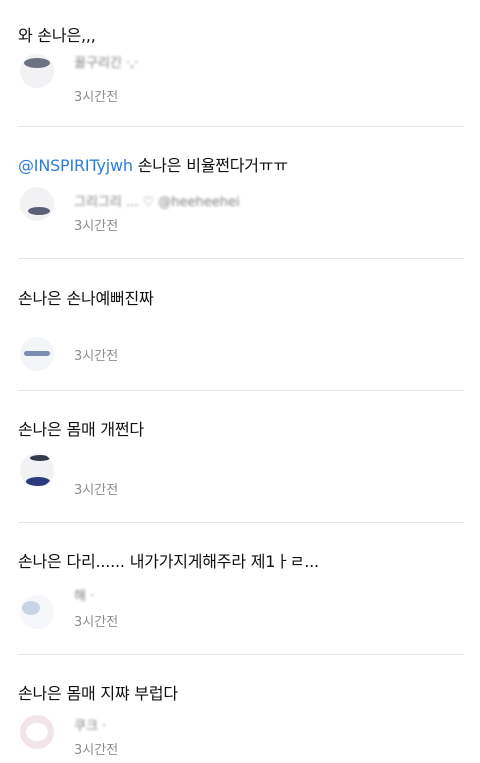 The height and width of the screenshot is (763, 480). I want to click on comment-meta: 해 · 3시간전, so click(241, 607).